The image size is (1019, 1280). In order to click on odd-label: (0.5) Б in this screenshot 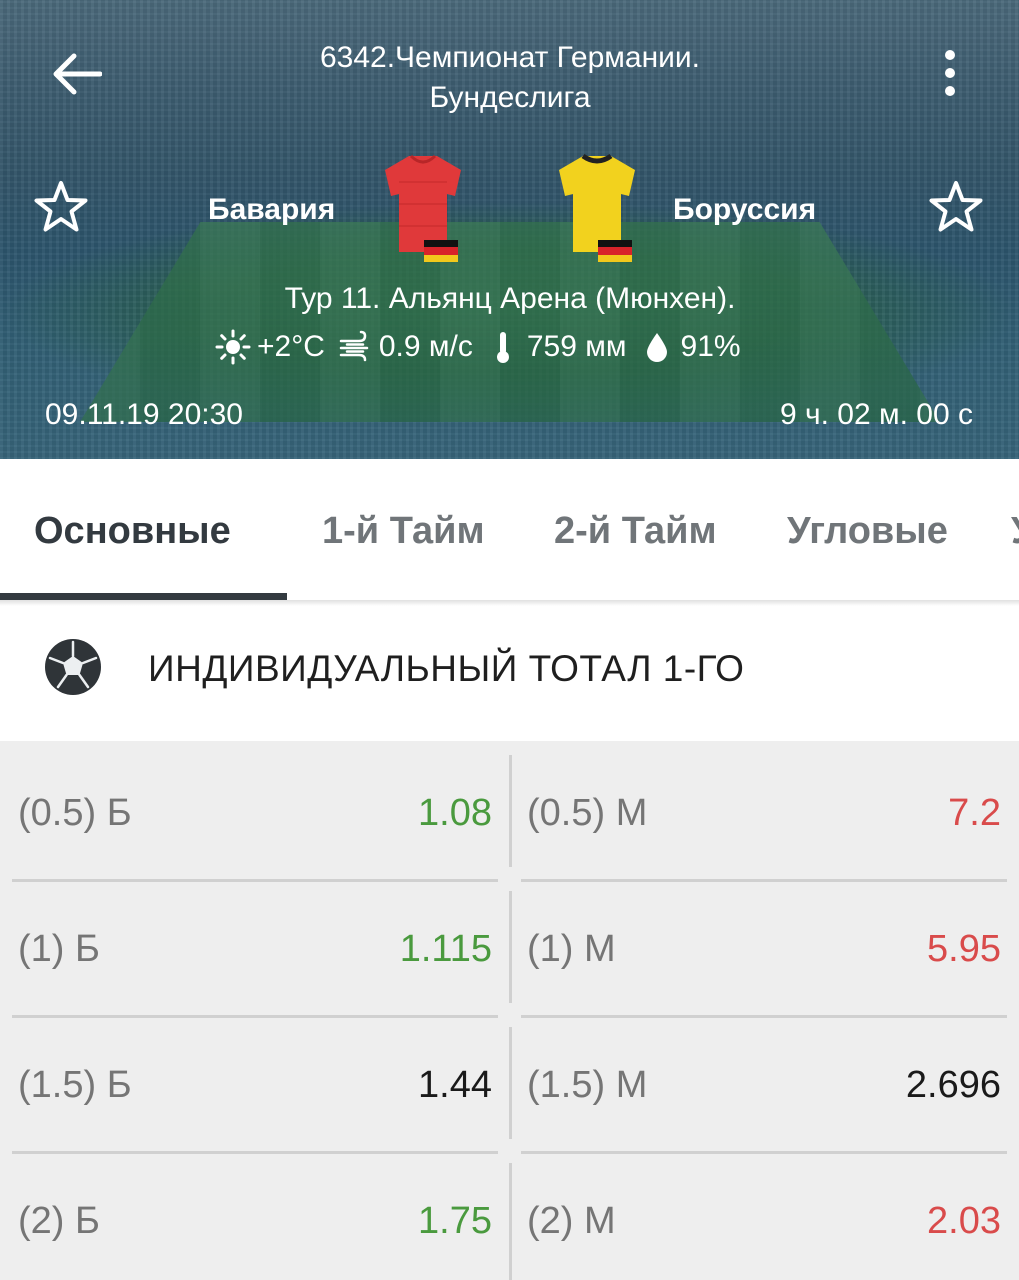, I will do `click(75, 813)`.